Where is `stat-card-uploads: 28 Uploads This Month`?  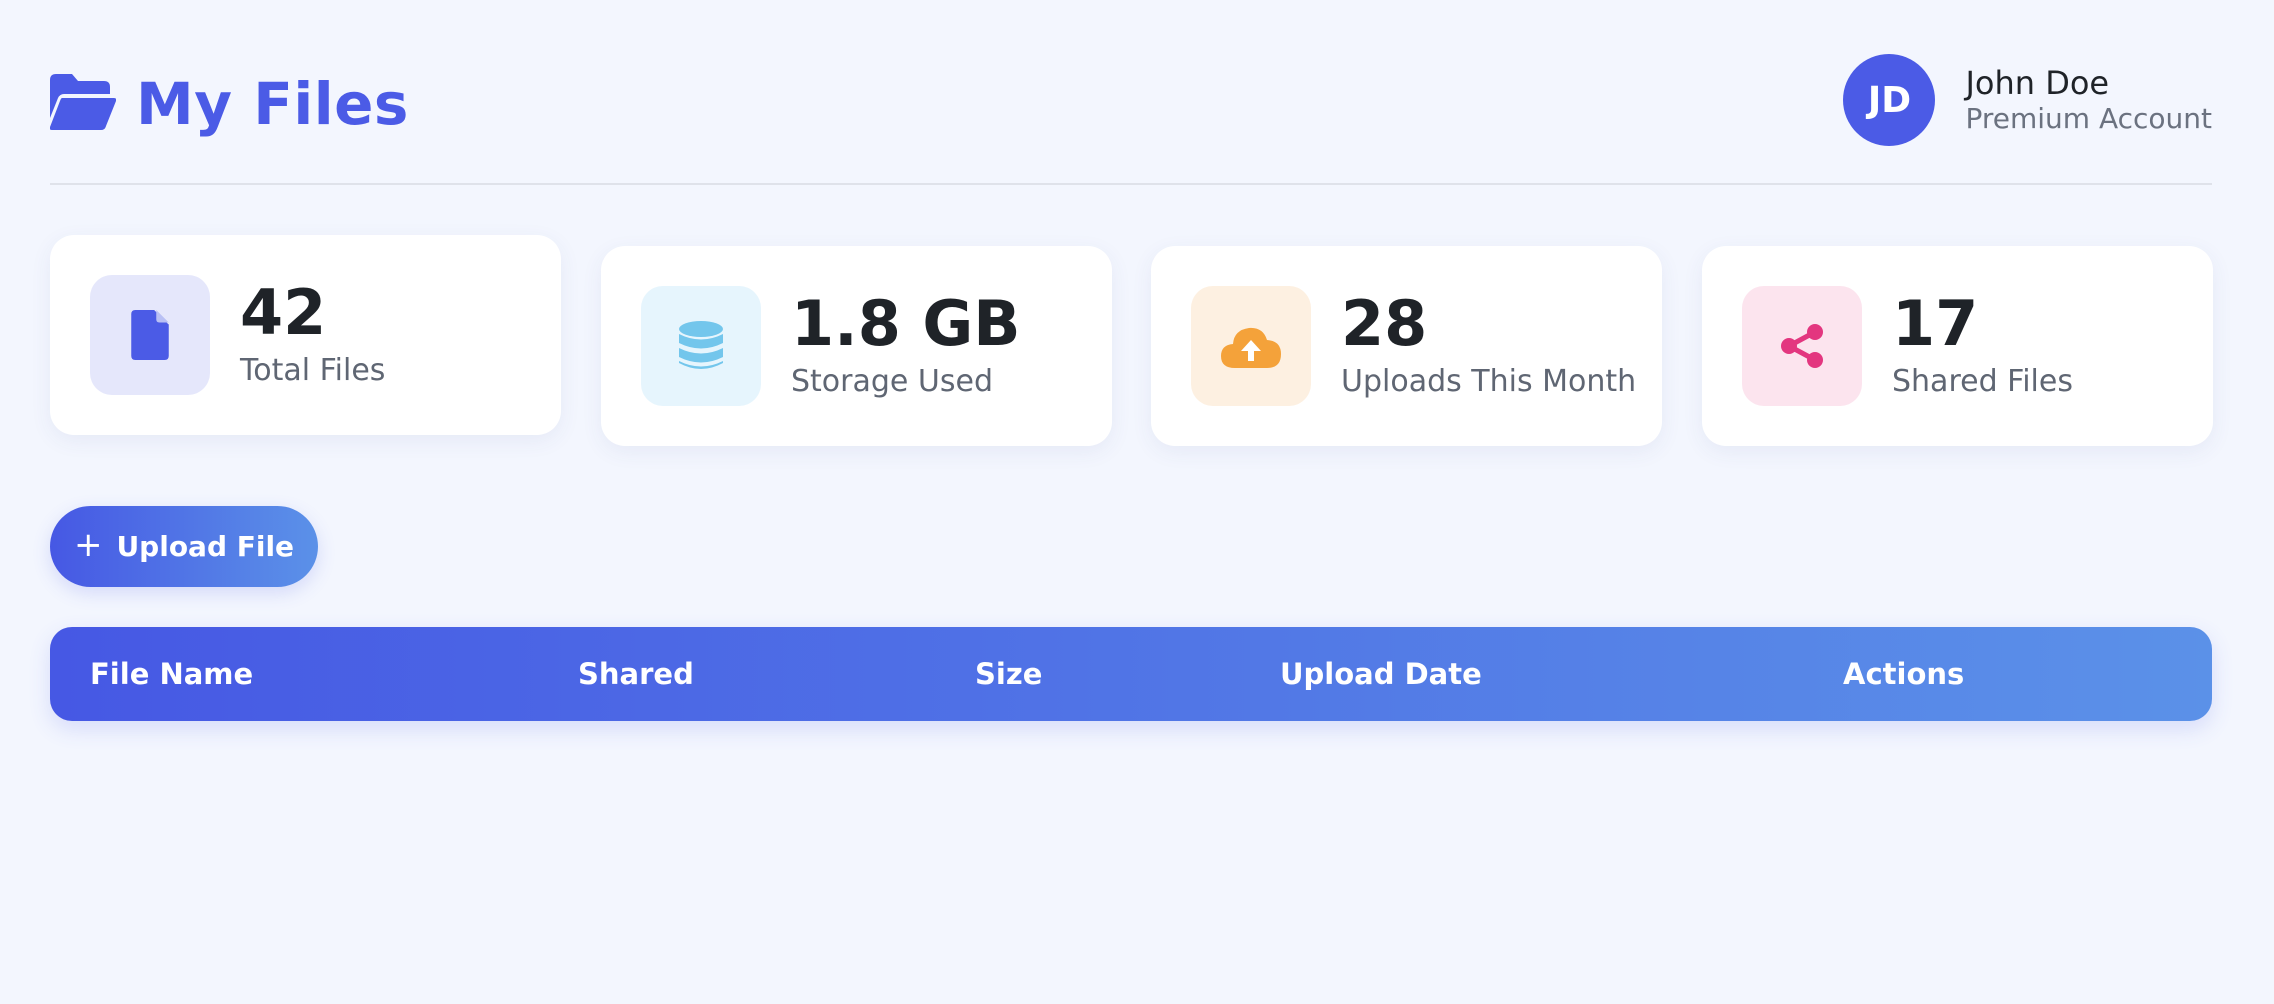 stat-card-uploads: 28 Uploads This Month is located at coordinates (1406, 346).